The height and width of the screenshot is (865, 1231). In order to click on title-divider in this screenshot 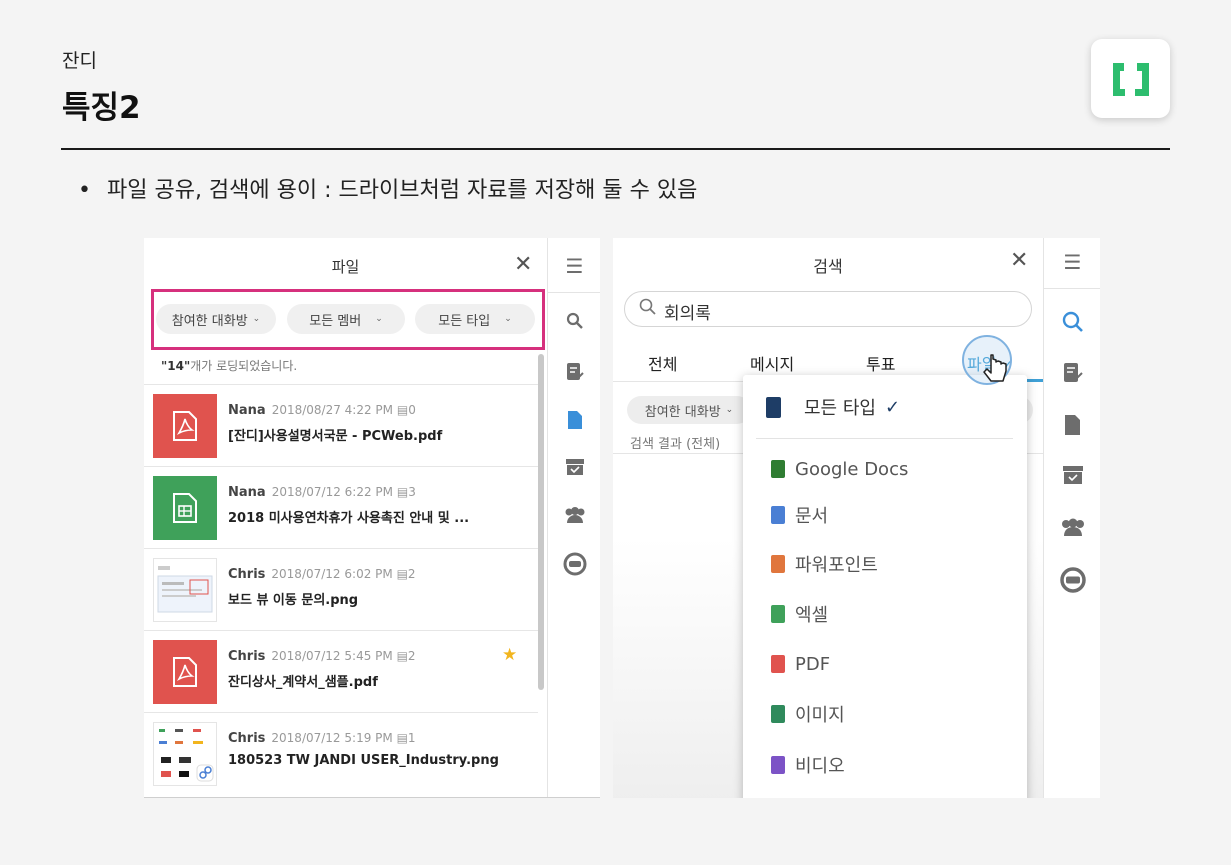, I will do `click(615, 149)`.